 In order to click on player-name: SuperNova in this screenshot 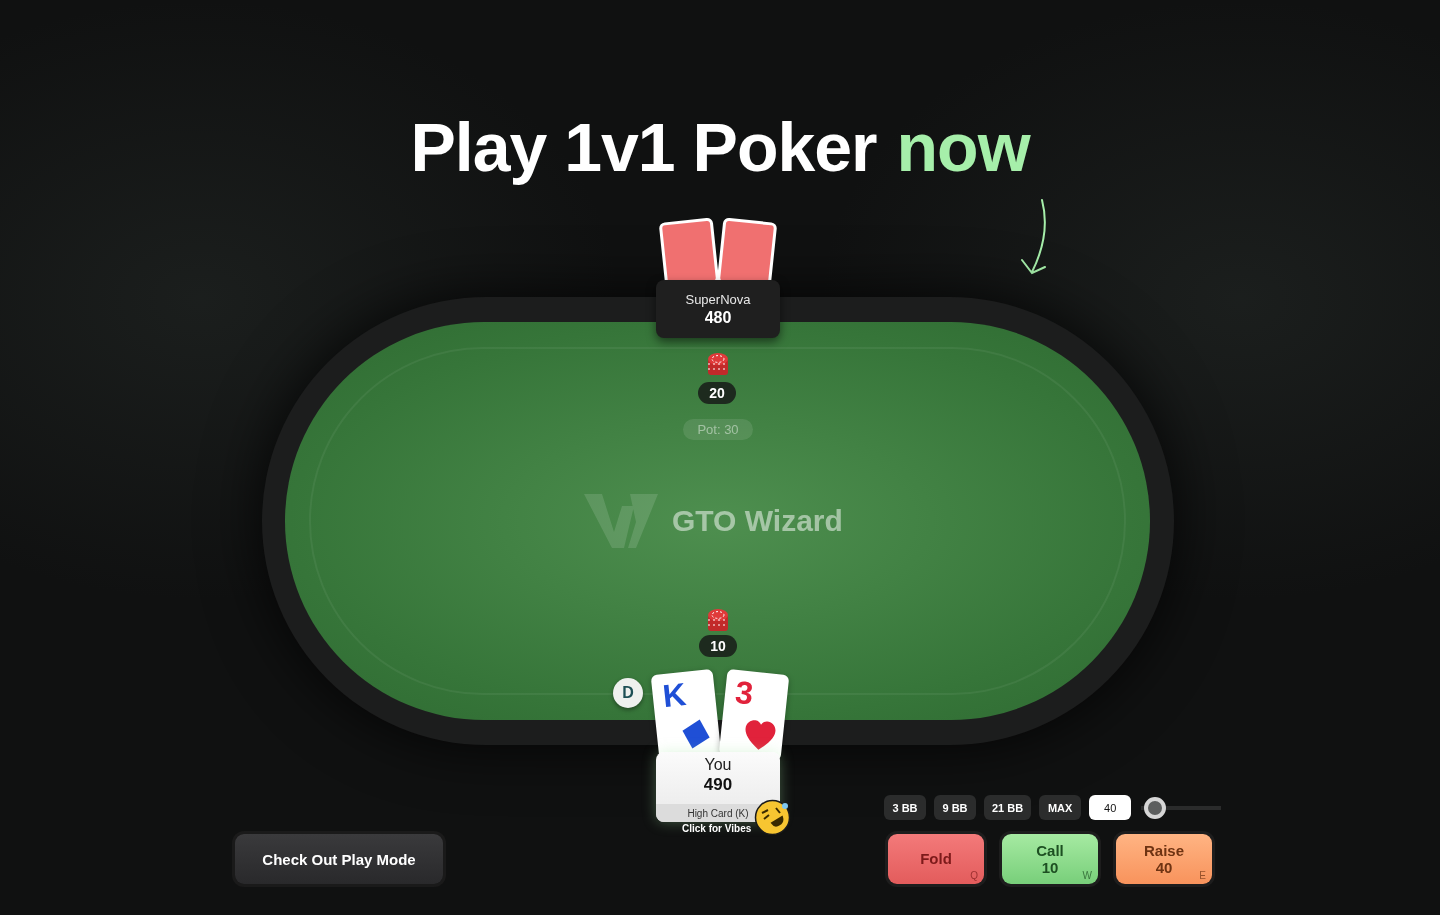, I will do `click(718, 299)`.